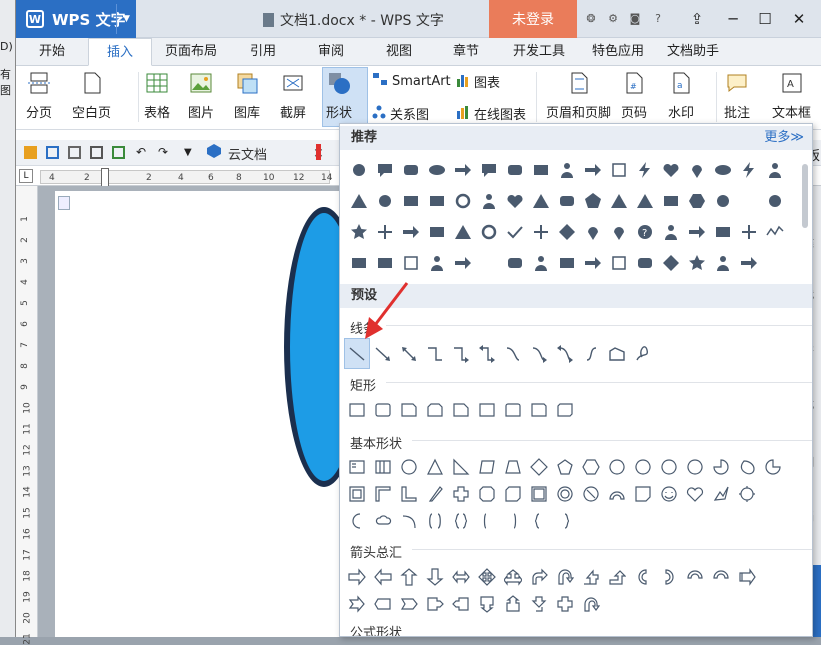  What do you see at coordinates (411, 81) in the screenshot?
I see `smartart-button: SmartArt` at bounding box center [411, 81].